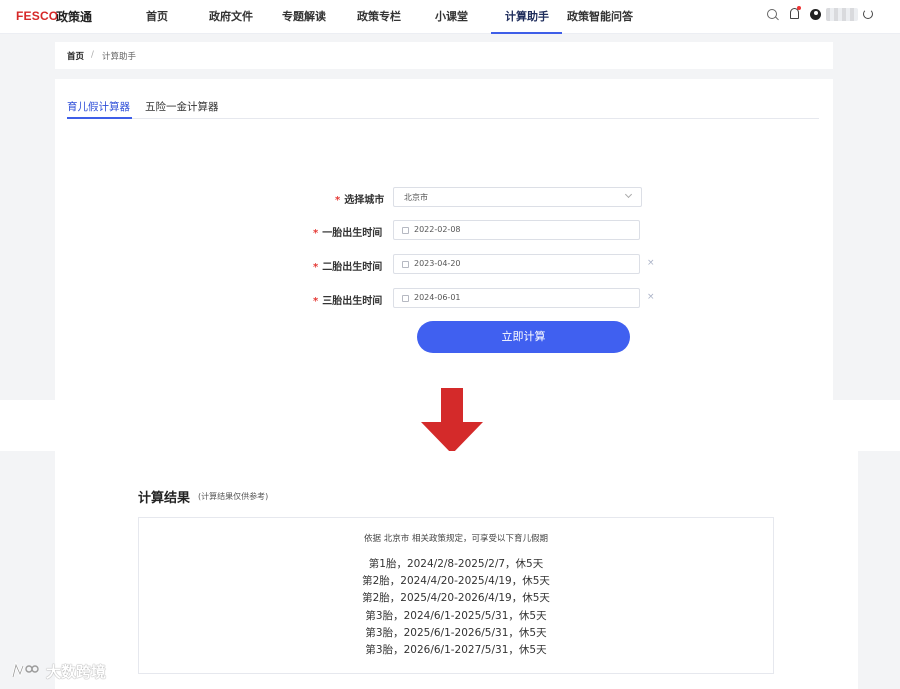  What do you see at coordinates (516, 230) in the screenshot?
I see `first-birth-date-input: 2022-02-08` at bounding box center [516, 230].